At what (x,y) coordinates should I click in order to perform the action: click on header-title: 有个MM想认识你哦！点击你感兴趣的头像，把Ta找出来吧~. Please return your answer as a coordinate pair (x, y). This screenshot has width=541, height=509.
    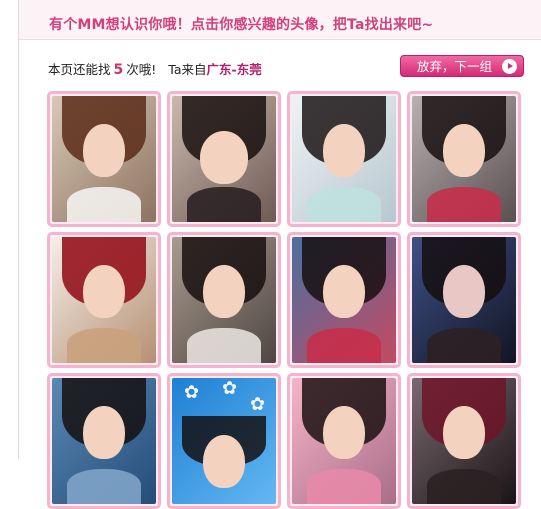
    Looking at the image, I should click on (241, 25).